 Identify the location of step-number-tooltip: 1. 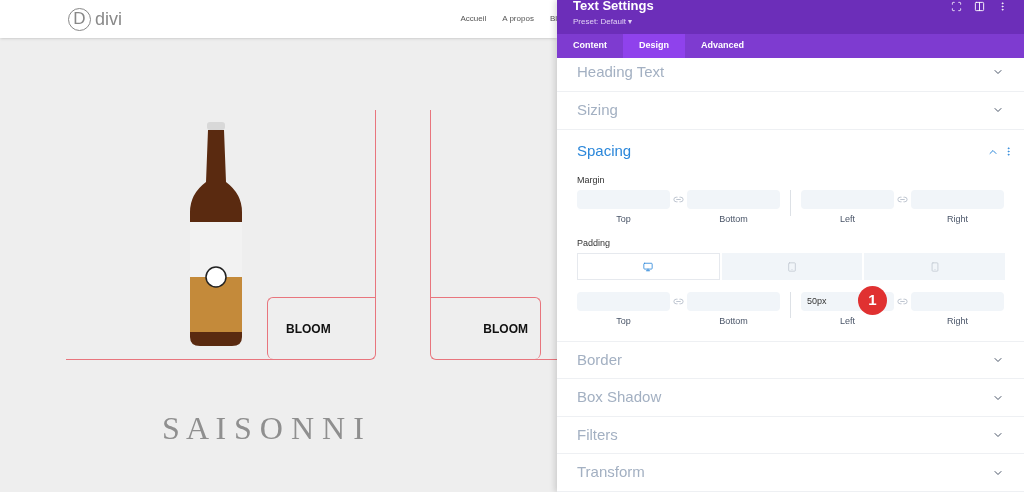
(872, 301).